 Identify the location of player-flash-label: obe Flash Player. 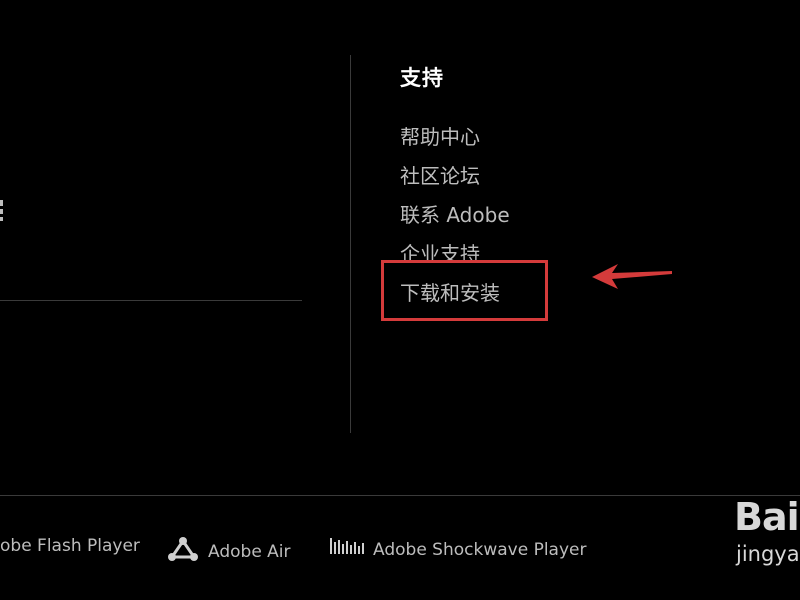
(70, 546).